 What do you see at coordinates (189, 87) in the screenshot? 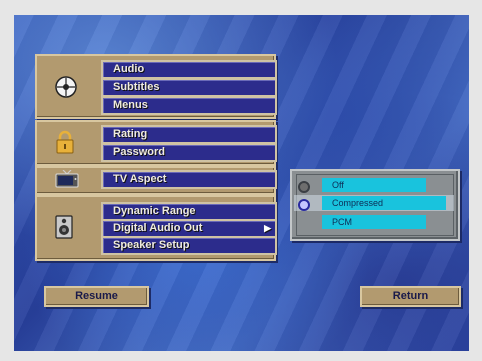
I see `subtitles-button: Subtitles` at bounding box center [189, 87].